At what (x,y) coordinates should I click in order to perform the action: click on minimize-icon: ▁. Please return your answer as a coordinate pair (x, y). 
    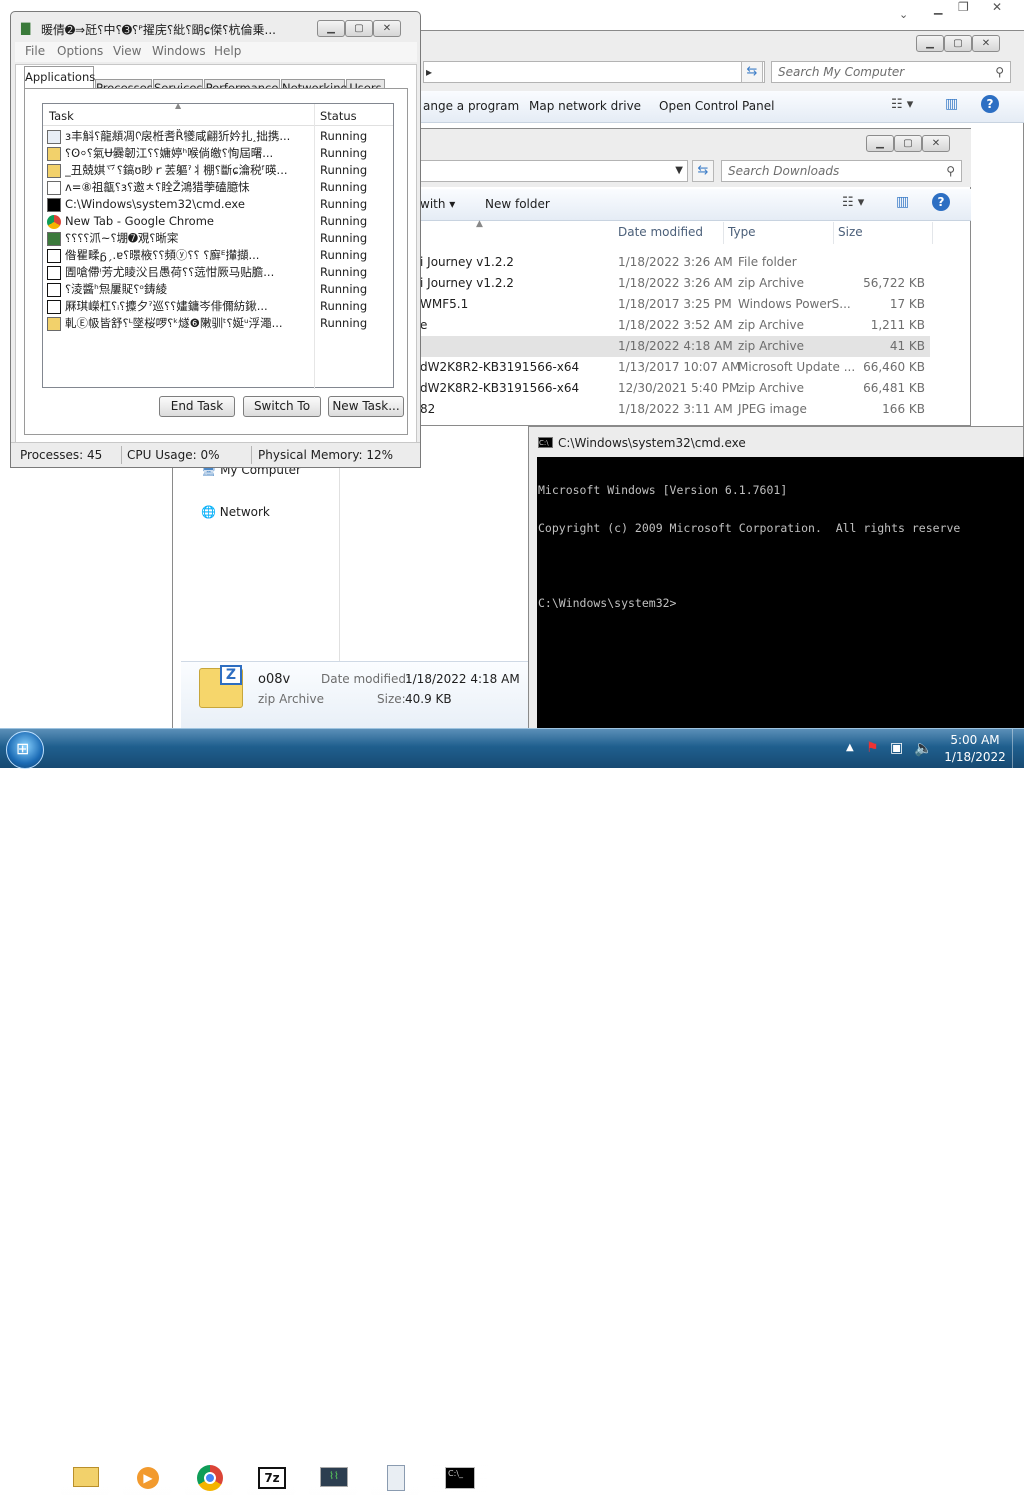
    Looking at the image, I should click on (938, 8).